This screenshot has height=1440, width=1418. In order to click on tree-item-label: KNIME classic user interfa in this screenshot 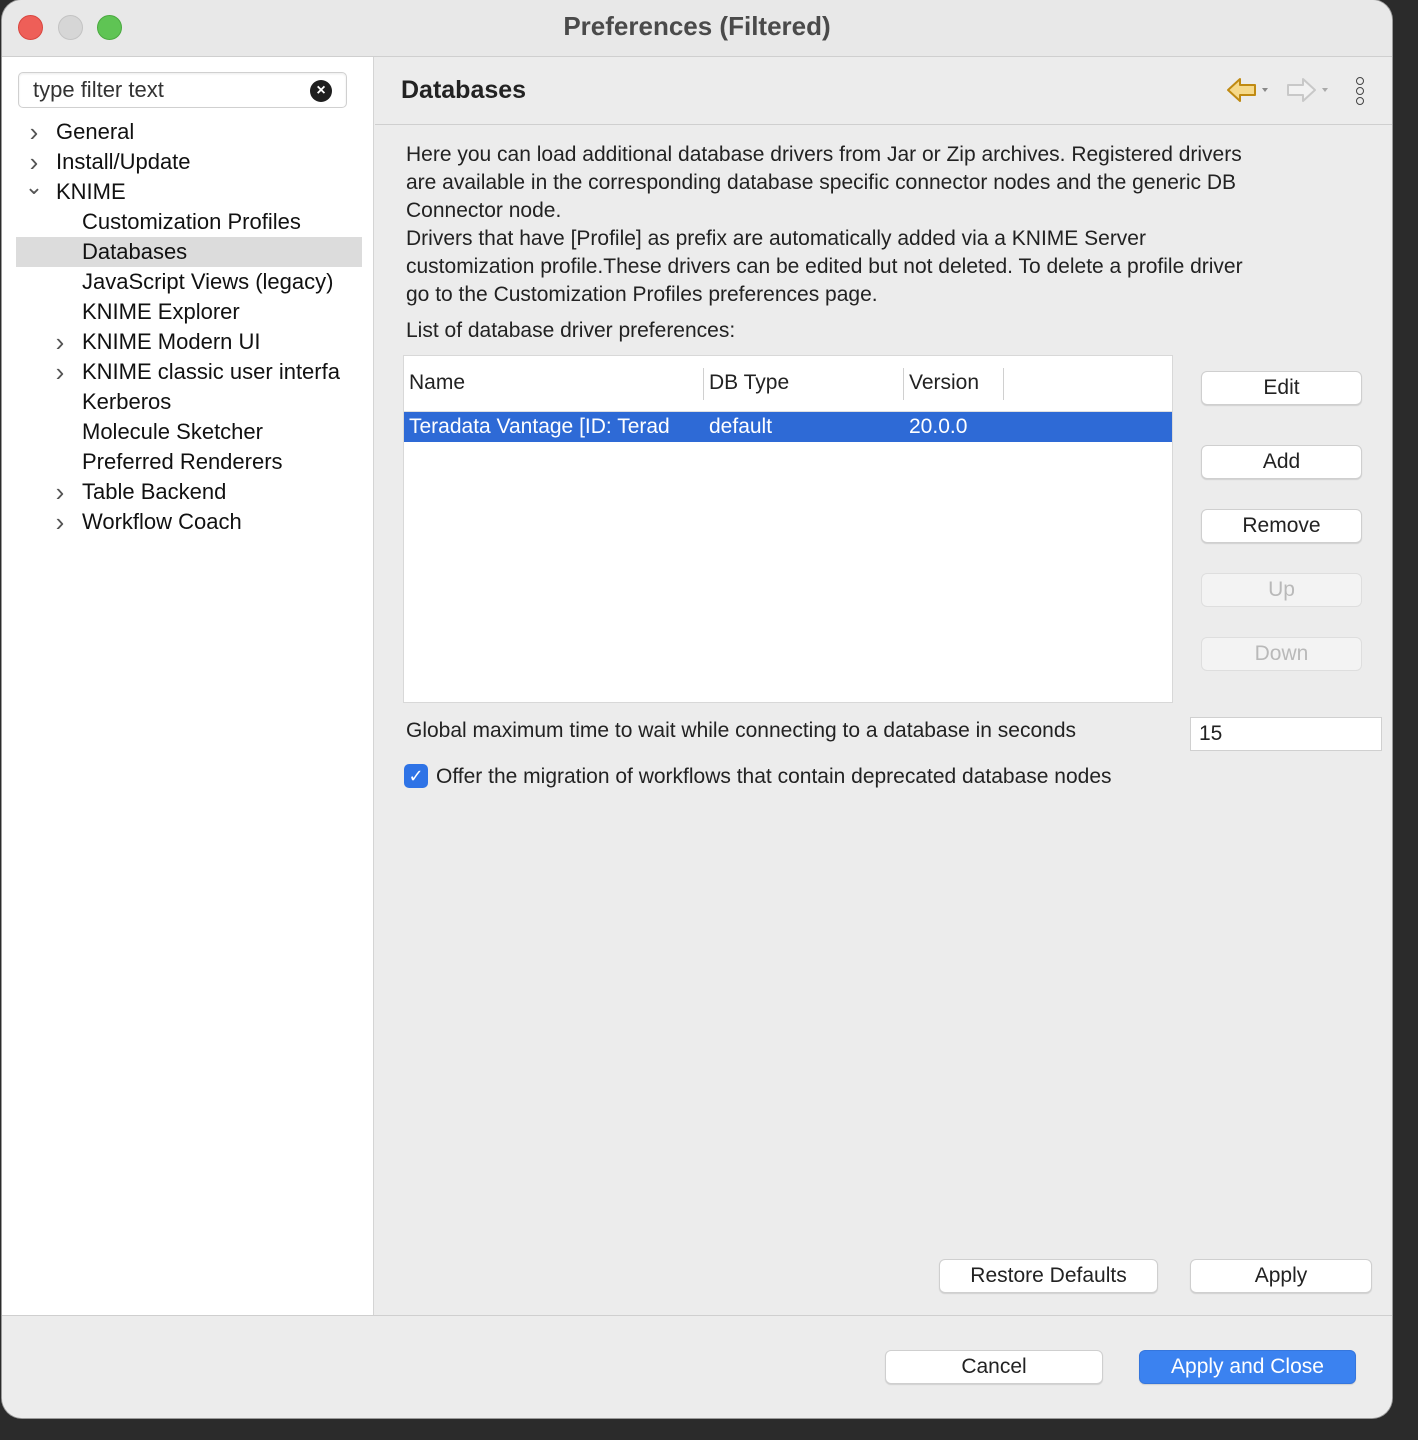, I will do `click(211, 371)`.